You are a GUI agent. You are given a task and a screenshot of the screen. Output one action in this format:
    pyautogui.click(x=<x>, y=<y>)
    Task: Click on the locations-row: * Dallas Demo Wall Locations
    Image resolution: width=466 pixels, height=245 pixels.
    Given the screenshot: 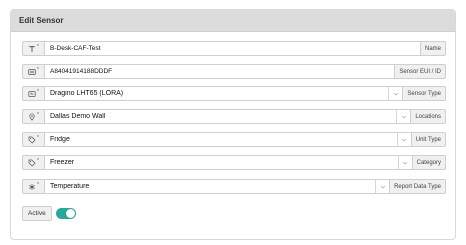 What is the action you would take?
    pyautogui.click(x=234, y=116)
    